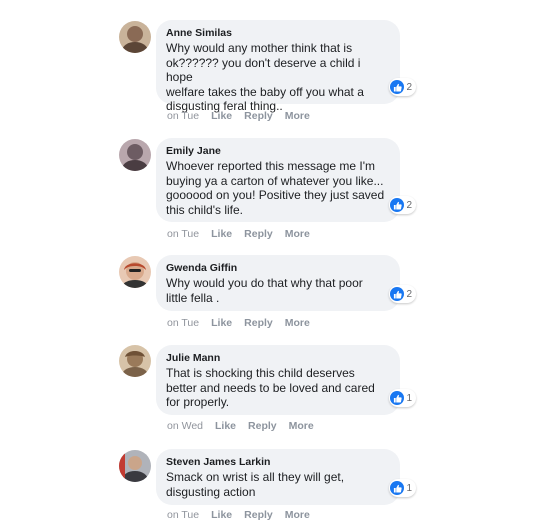  What do you see at coordinates (278, 33) in the screenshot?
I see `comment-author: Anne Similas` at bounding box center [278, 33].